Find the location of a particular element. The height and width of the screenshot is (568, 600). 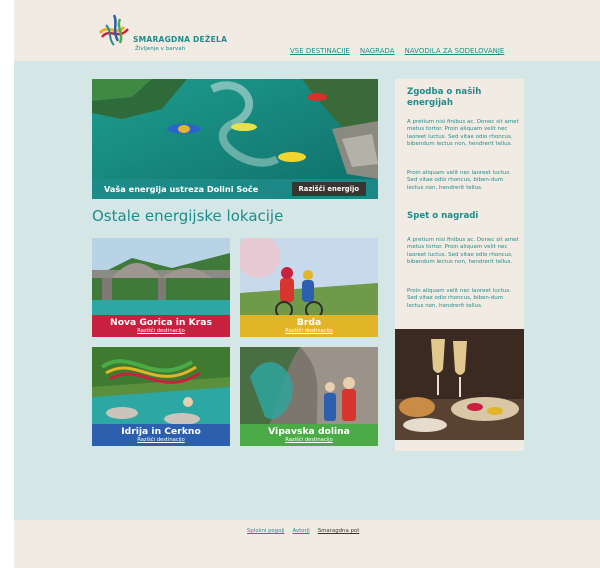

nav-link-all-destinations: VSE DESTINACIJE is located at coordinates (320, 51).